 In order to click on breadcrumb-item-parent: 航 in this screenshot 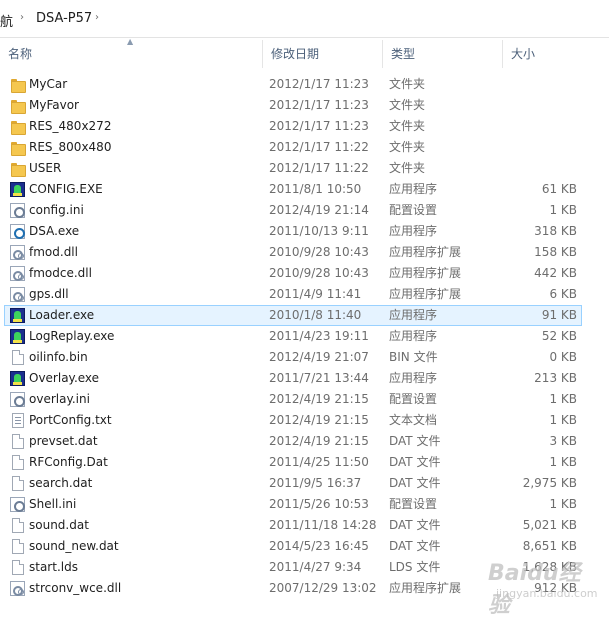, I will do `click(6, 20)`.